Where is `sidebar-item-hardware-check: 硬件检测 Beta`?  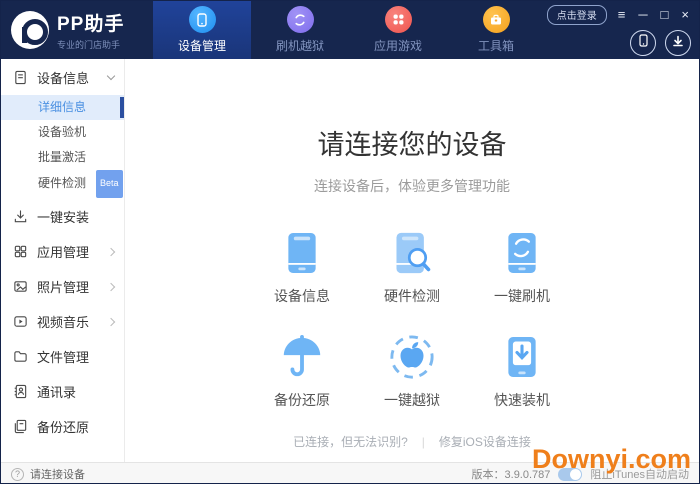
sidebar-item-hardware-check: 硬件检测 Beta is located at coordinates (62, 184).